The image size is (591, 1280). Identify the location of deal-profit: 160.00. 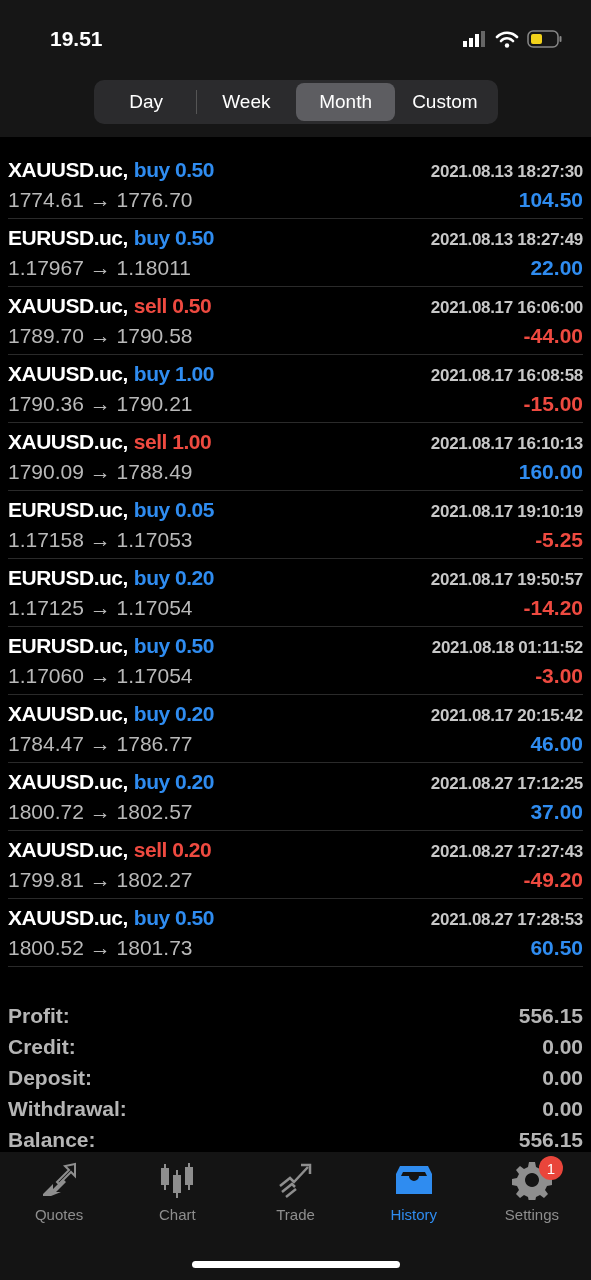
(550, 471).